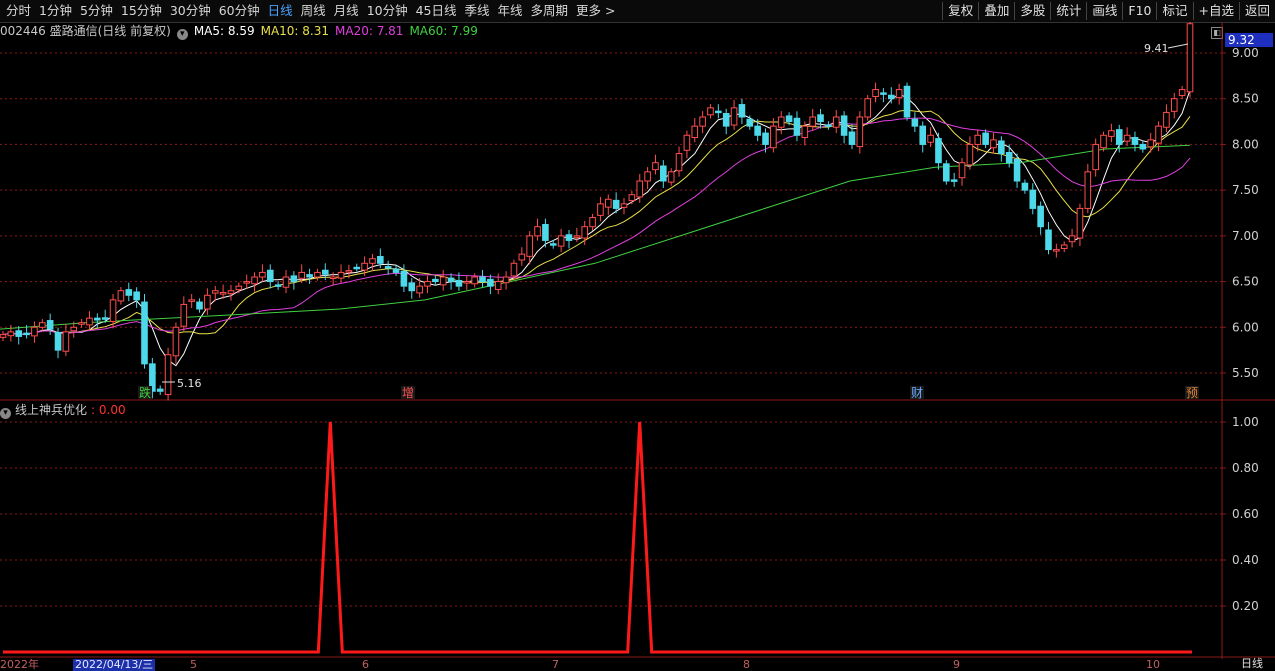  What do you see at coordinates (280, 11) in the screenshot?
I see `period-tab-6: 日线` at bounding box center [280, 11].